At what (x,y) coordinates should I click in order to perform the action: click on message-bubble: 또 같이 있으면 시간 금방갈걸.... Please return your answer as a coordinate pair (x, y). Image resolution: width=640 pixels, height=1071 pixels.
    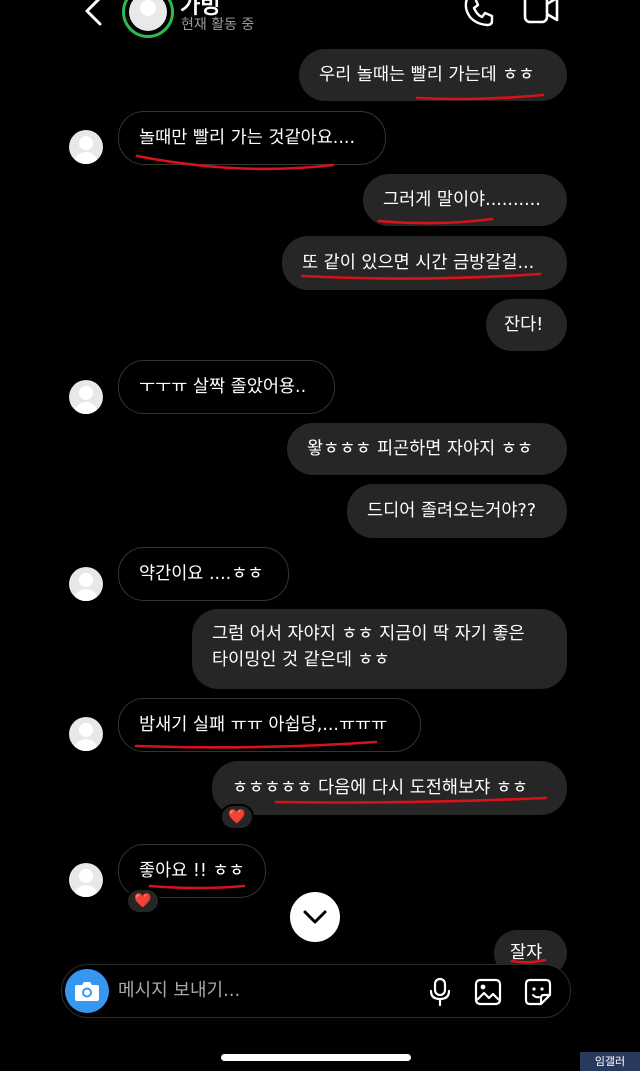
    Looking at the image, I should click on (424, 263).